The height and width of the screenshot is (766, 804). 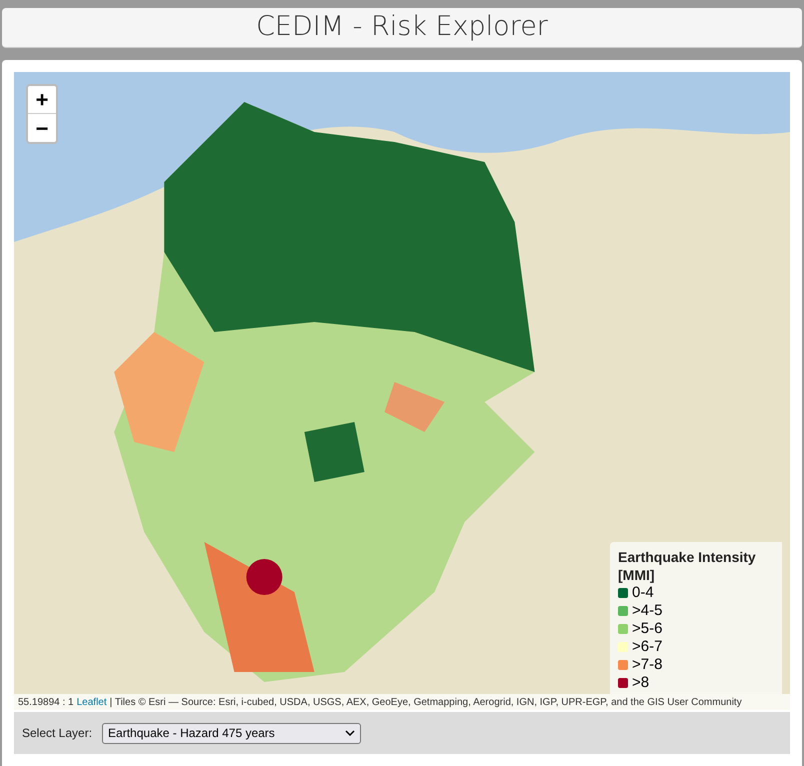 What do you see at coordinates (643, 593) in the screenshot?
I see `legend-label: 0-4` at bounding box center [643, 593].